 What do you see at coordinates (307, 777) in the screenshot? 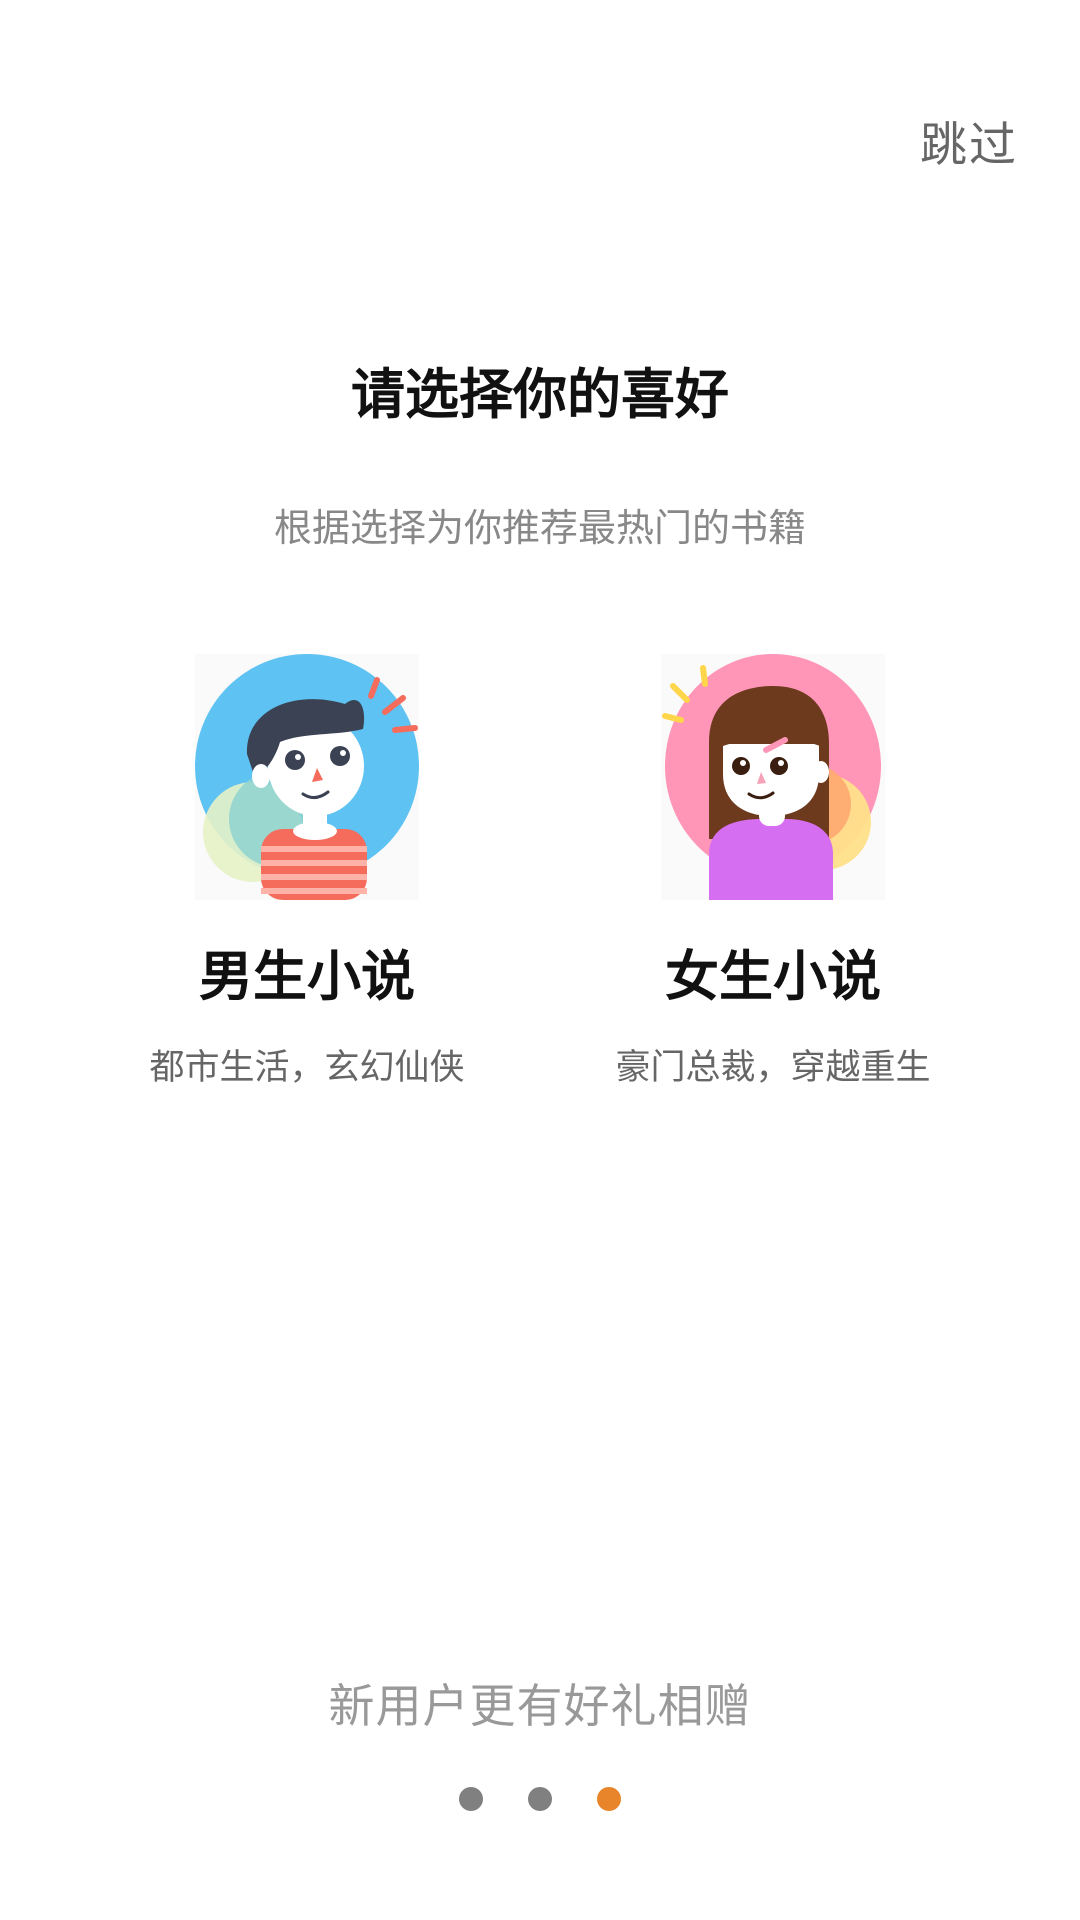
I see `boy-avatar-icon` at bounding box center [307, 777].